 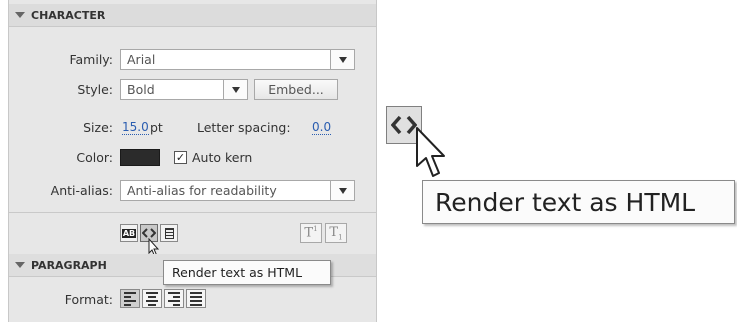 I want to click on align-left-button, so click(x=130, y=298).